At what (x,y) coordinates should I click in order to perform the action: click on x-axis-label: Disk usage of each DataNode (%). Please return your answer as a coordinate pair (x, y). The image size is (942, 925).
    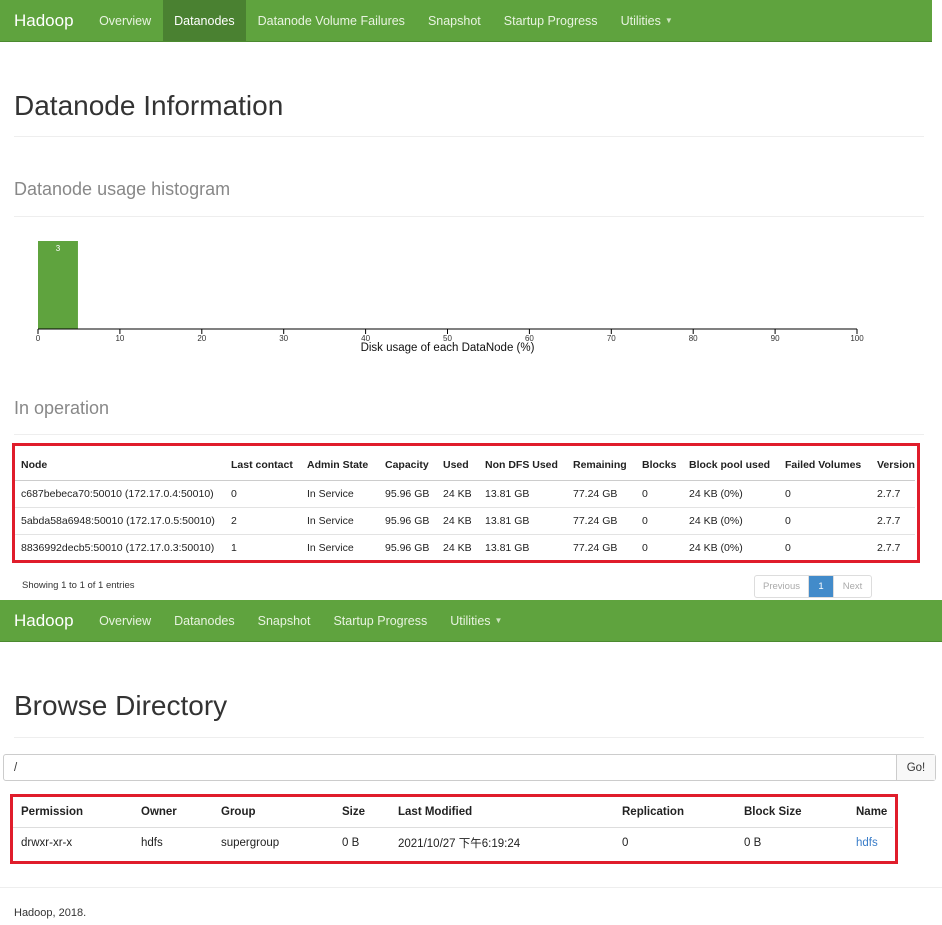
    Looking at the image, I should click on (448, 348).